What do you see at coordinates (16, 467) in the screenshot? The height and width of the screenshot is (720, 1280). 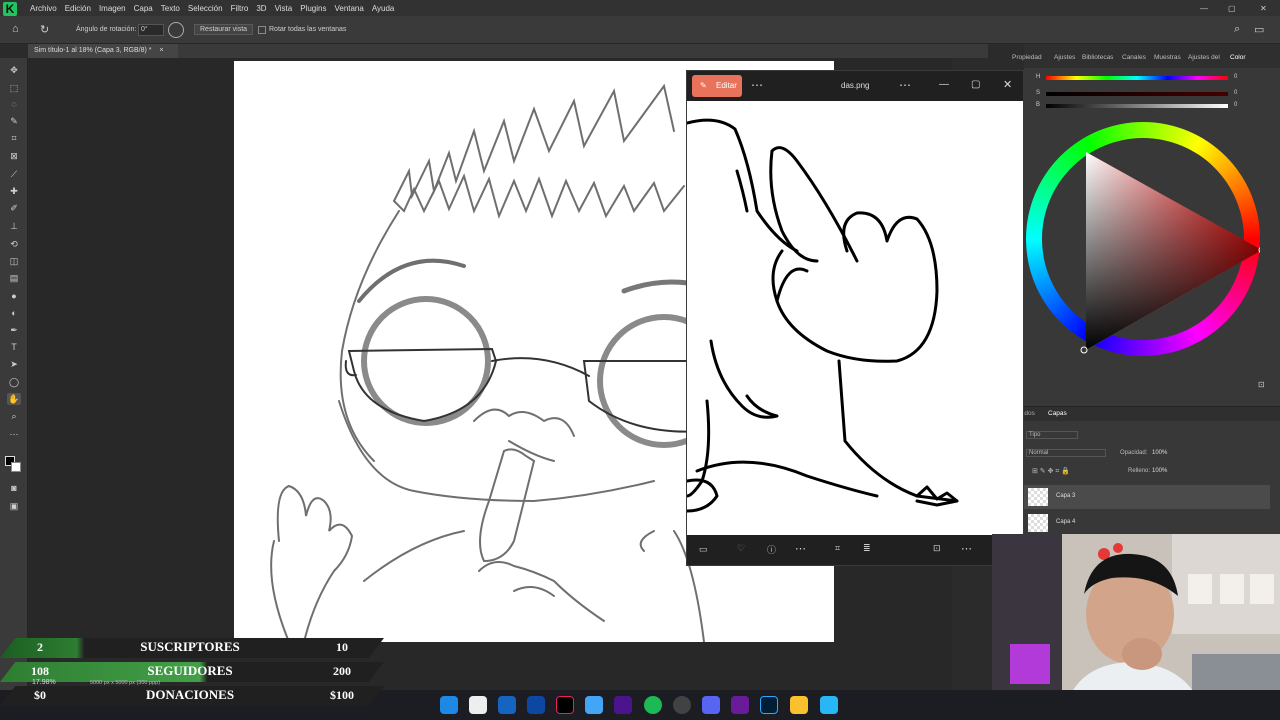 I see `background-color-swatch` at bounding box center [16, 467].